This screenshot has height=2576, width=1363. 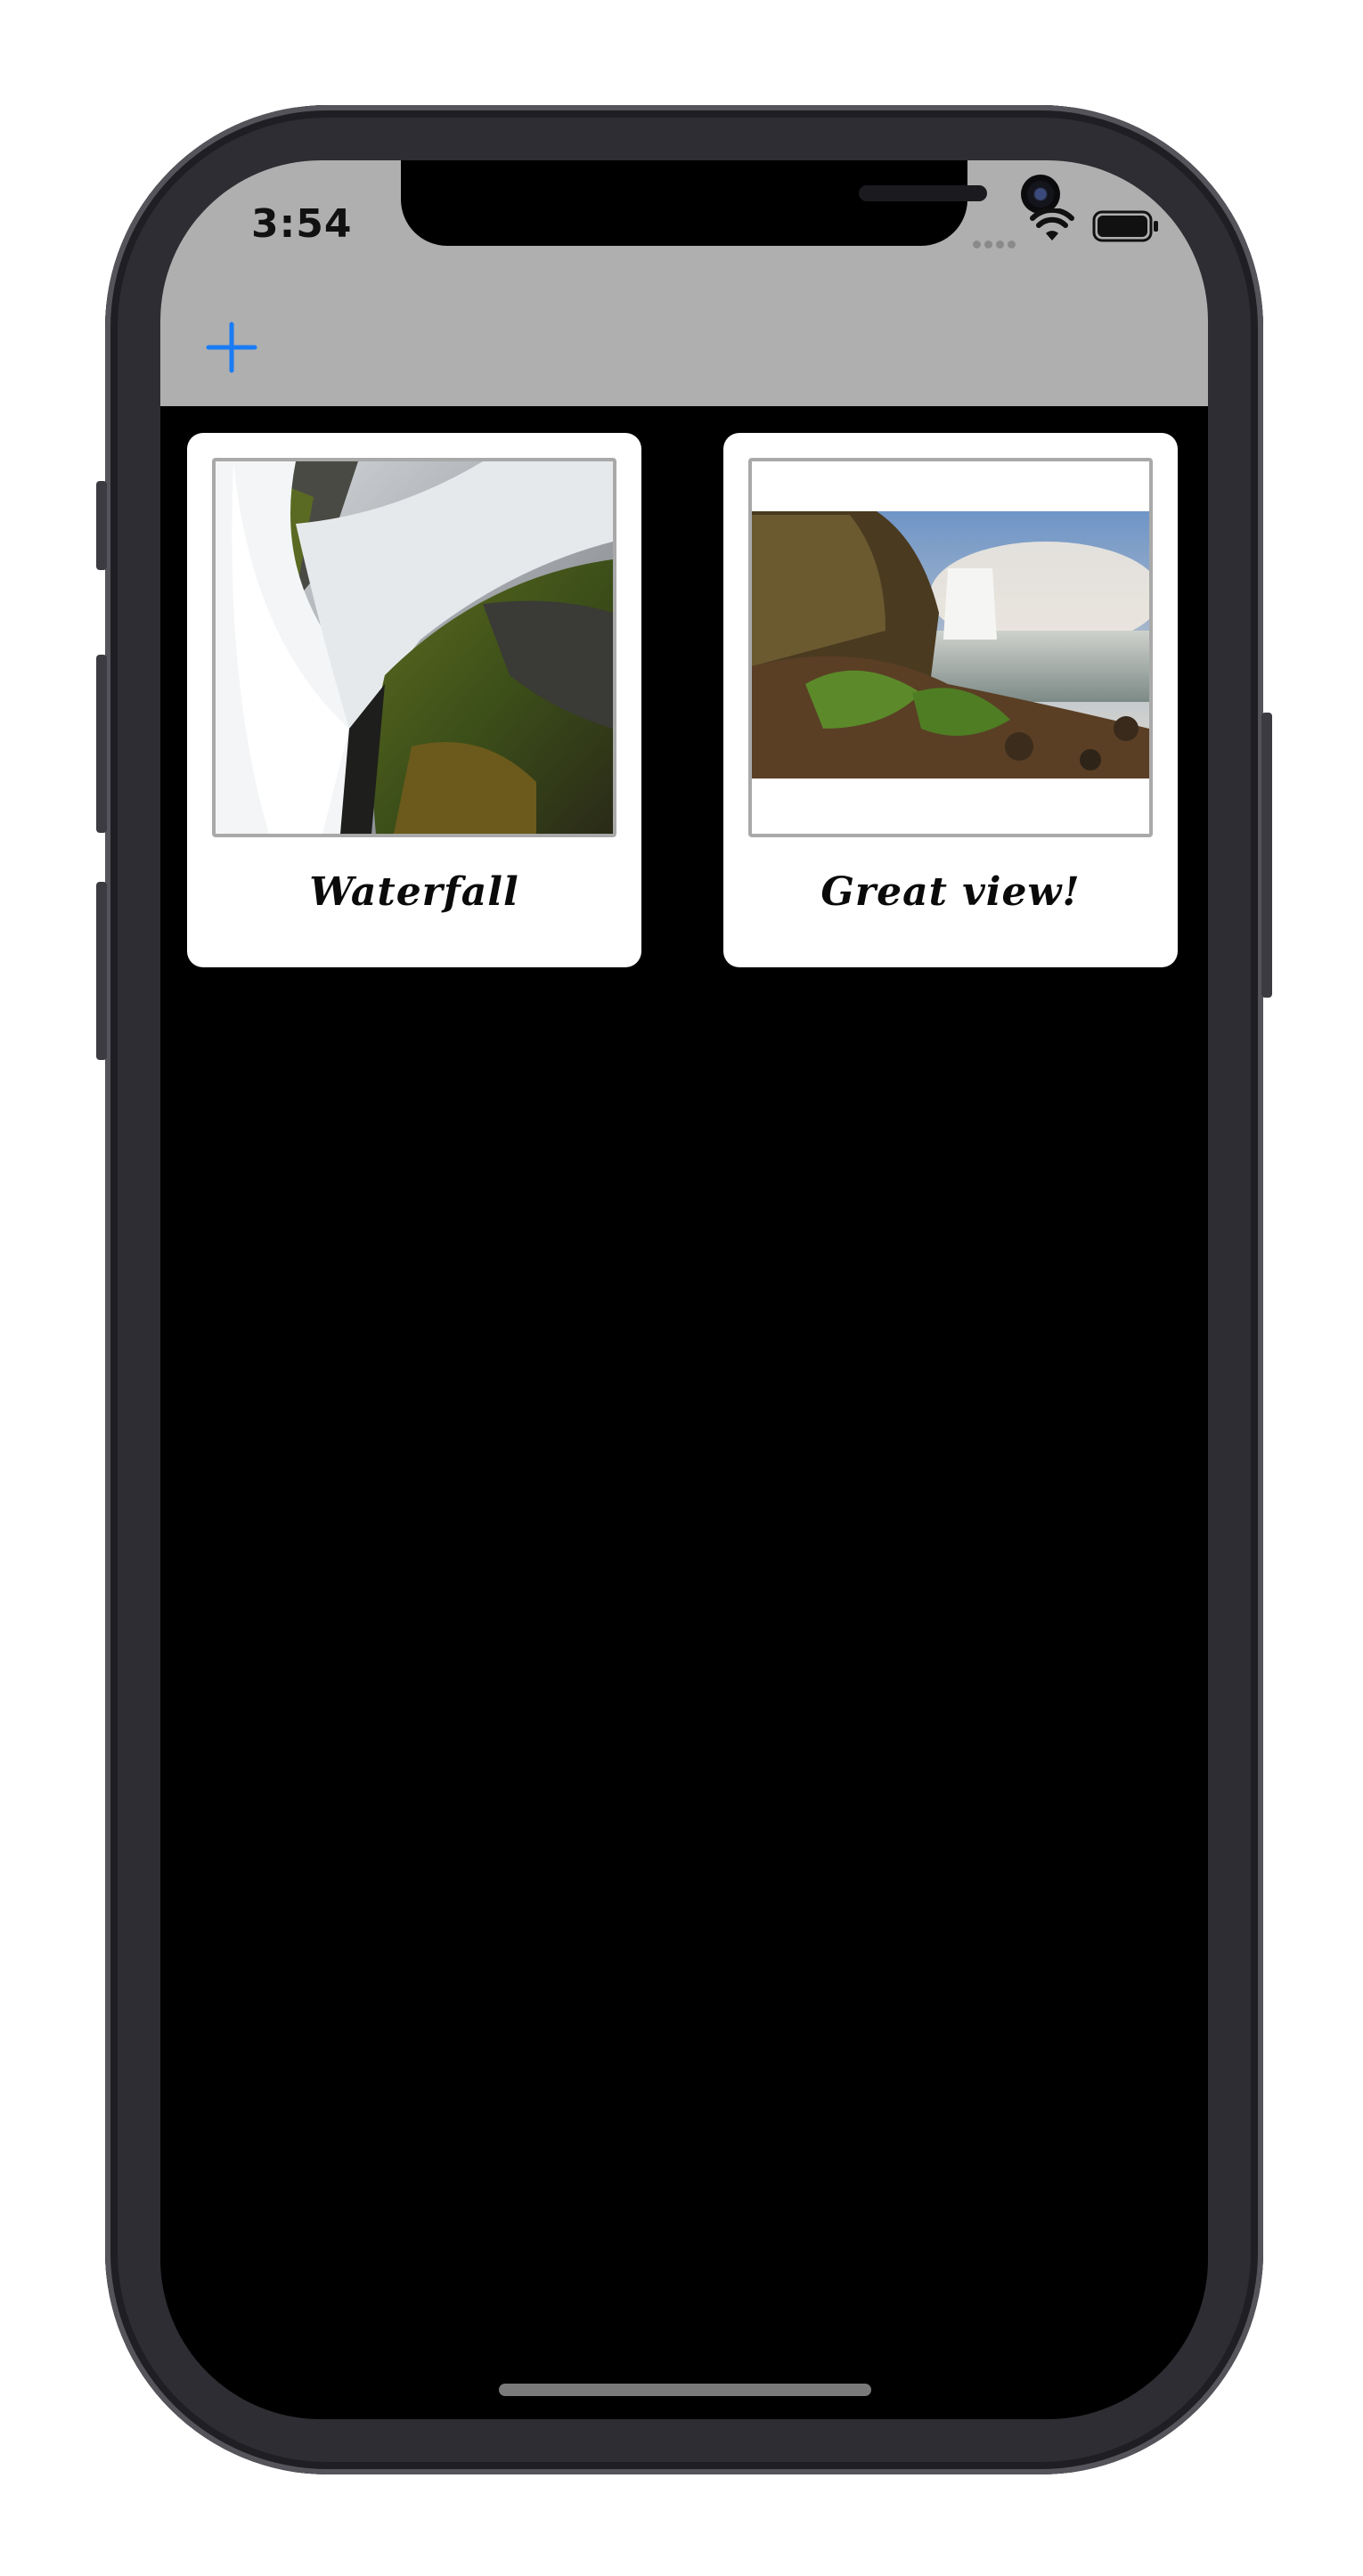 What do you see at coordinates (685, 2390) in the screenshot?
I see `home-indicator` at bounding box center [685, 2390].